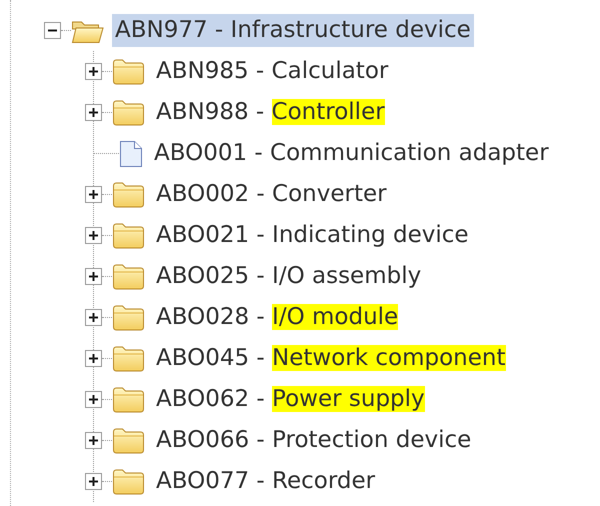  I want to click on collapse-button, so click(52, 30).